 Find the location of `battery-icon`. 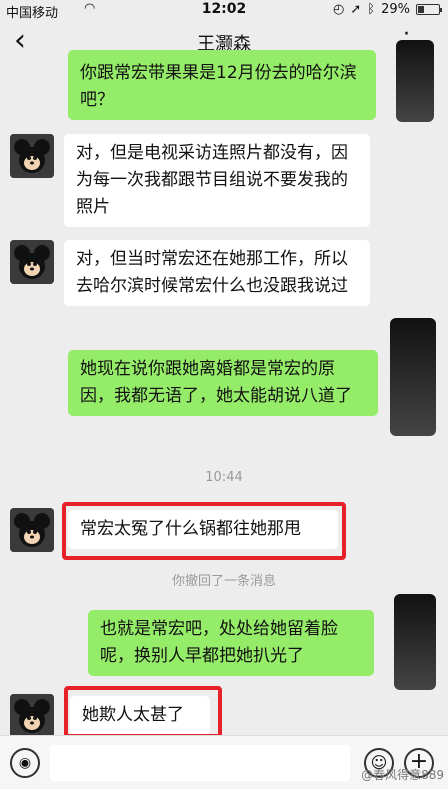

battery-icon is located at coordinates (429, 9).